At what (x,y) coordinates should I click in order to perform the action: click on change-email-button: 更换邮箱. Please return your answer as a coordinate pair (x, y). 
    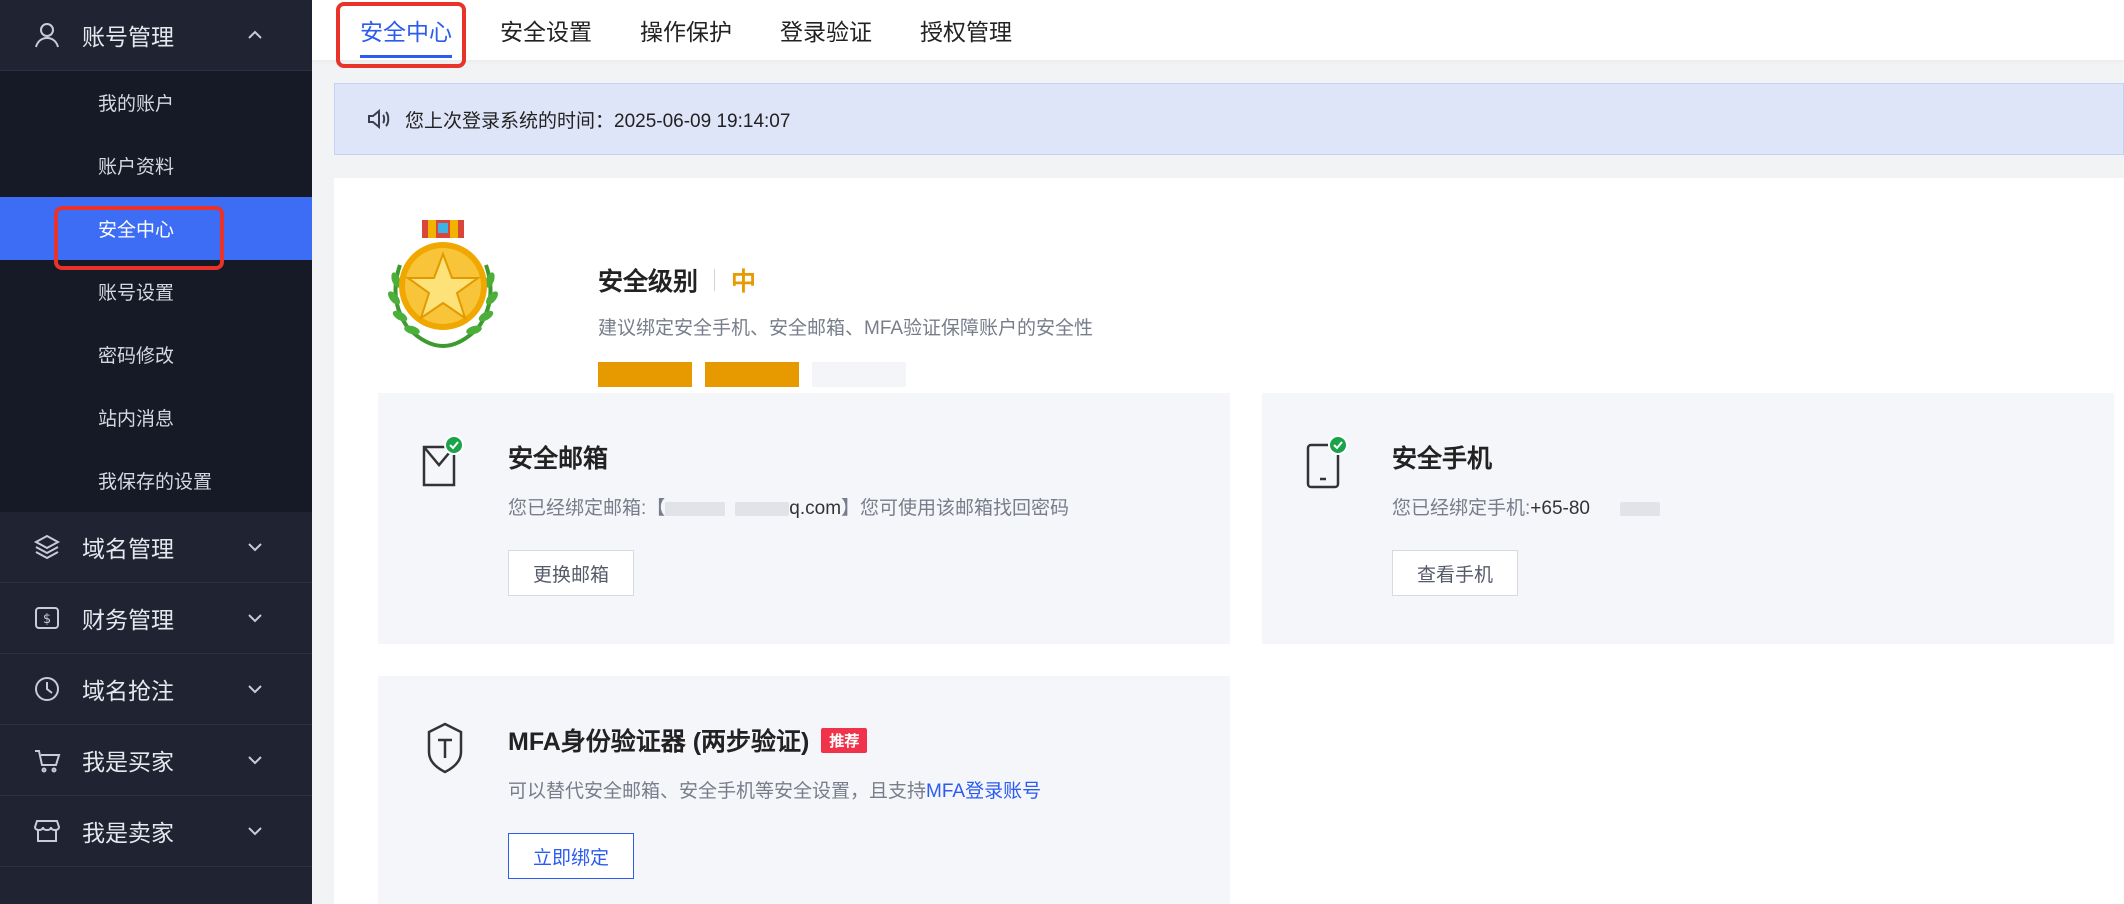
    Looking at the image, I should click on (571, 573).